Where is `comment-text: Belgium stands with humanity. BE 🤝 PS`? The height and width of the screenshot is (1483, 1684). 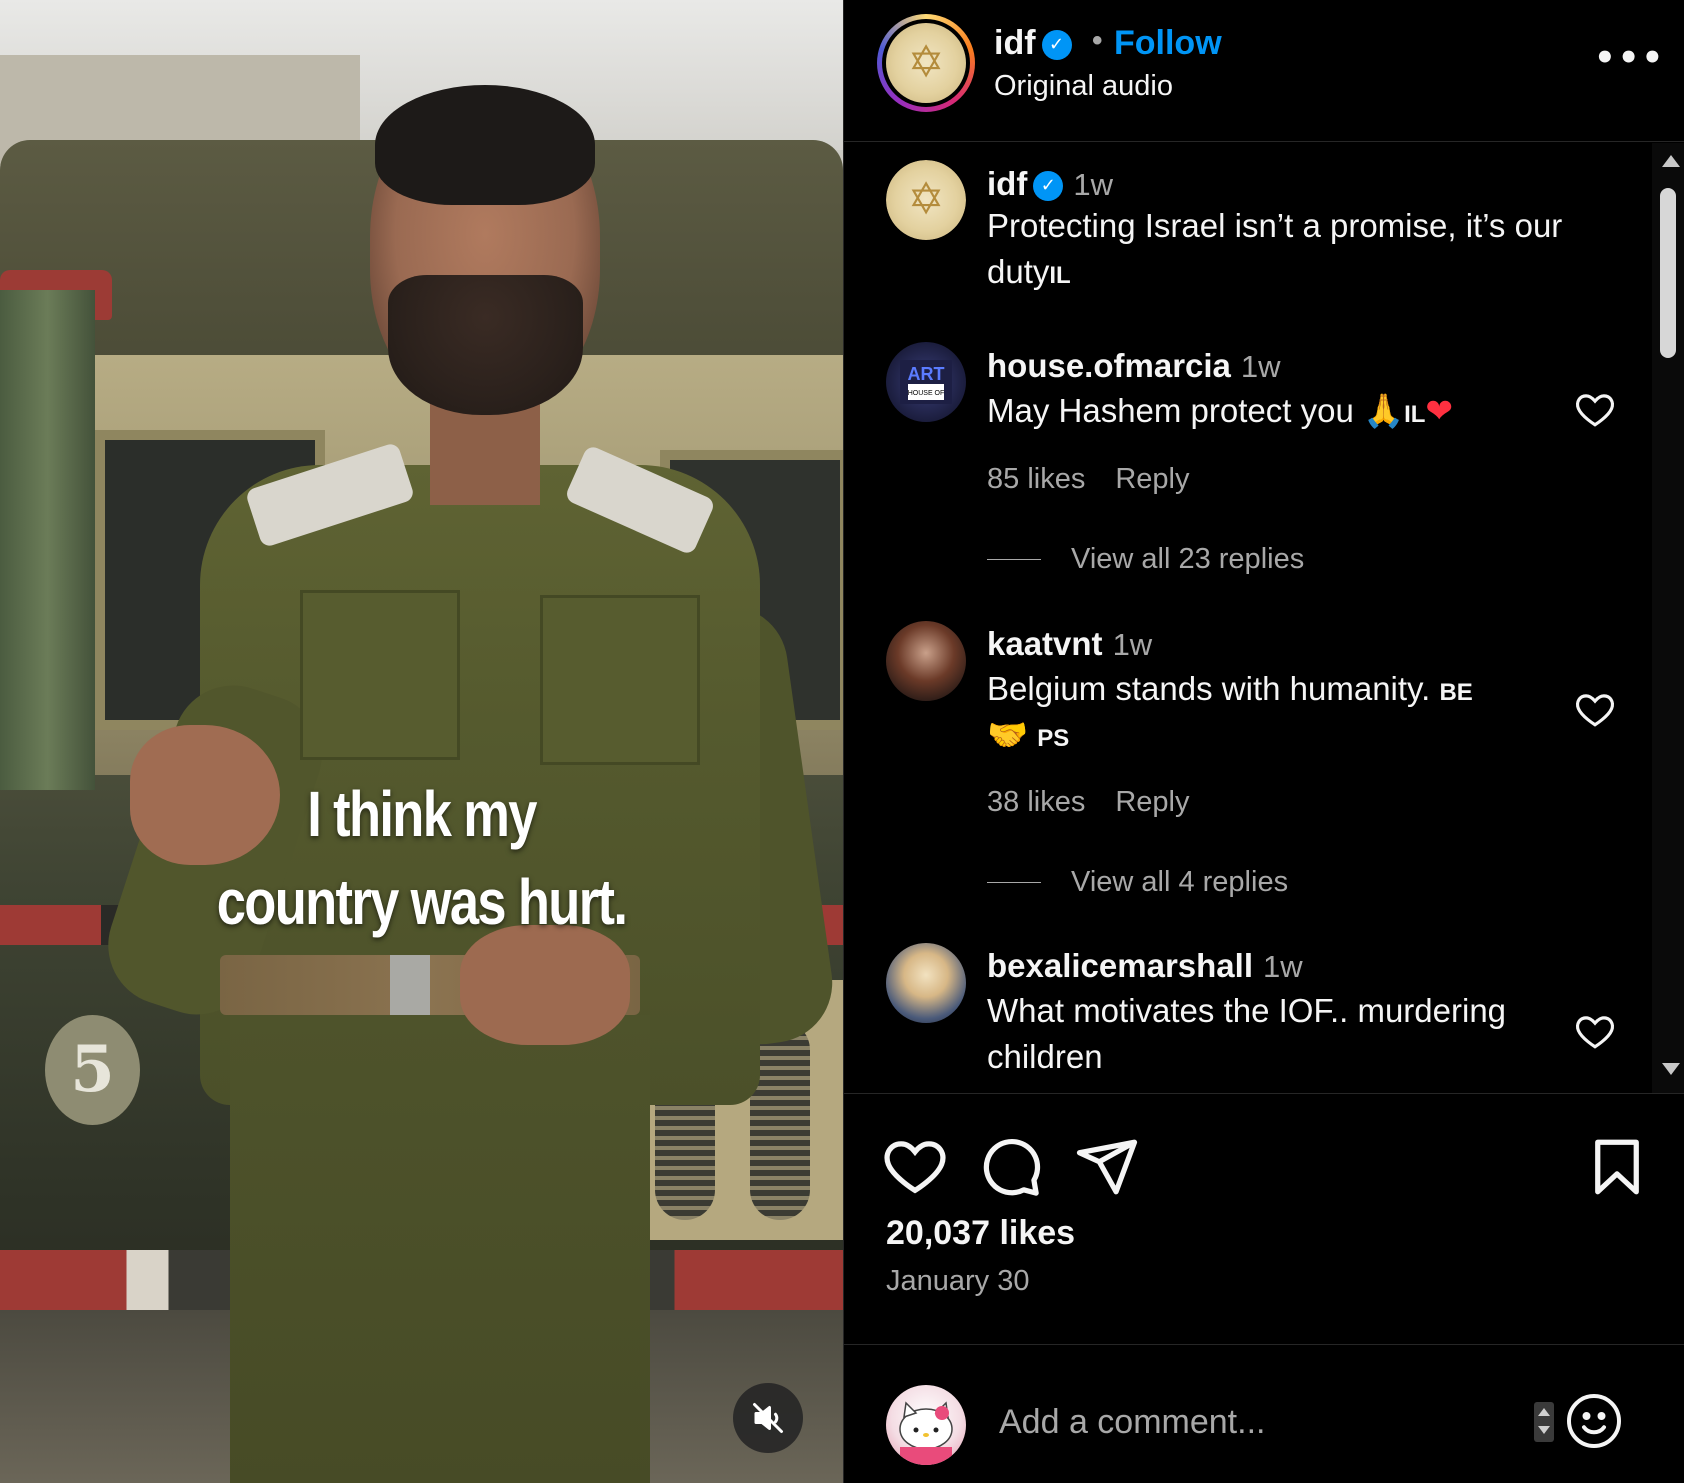 comment-text: Belgium stands with humanity. BE 🤝 PS is located at coordinates (1267, 712).